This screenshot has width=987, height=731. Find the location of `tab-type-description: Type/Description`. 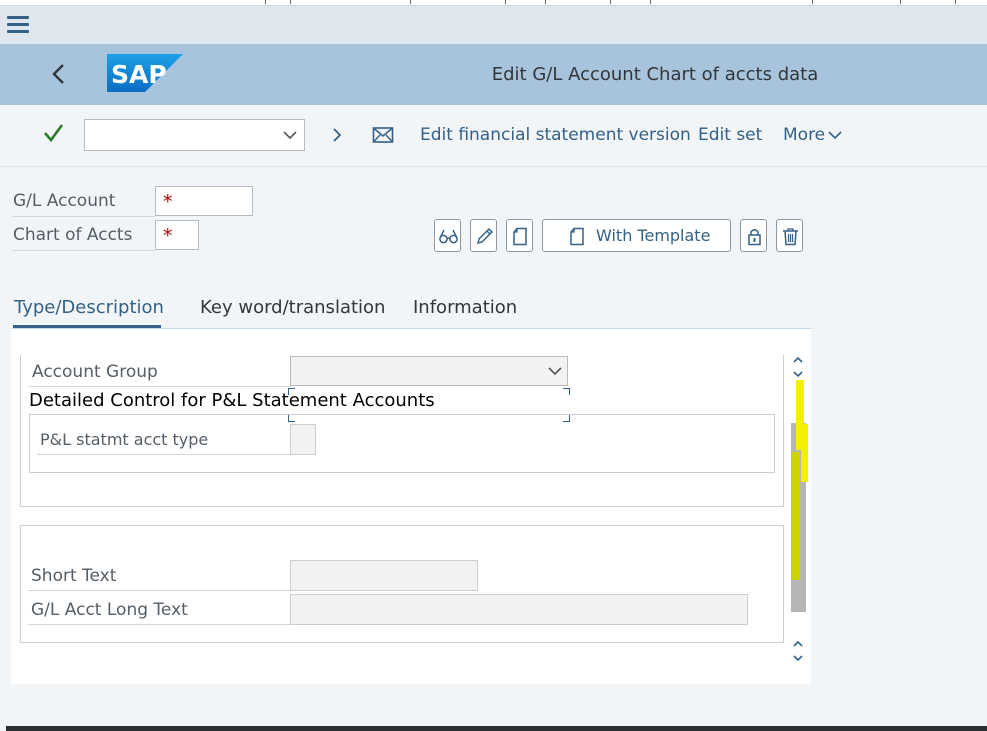

tab-type-description: Type/Description is located at coordinates (89, 307).